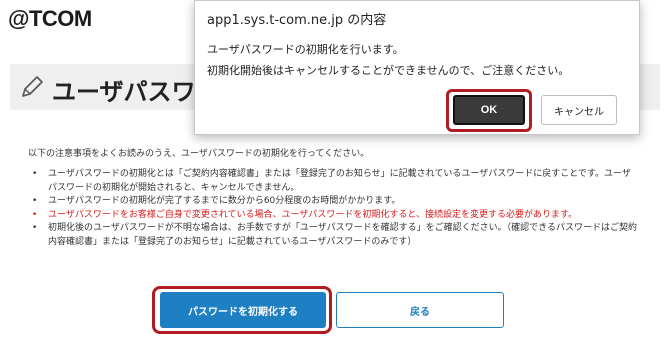 Image resolution: width=668 pixels, height=362 pixels. Describe the element at coordinates (388, 70) in the screenshot. I see `dialog-message-line2: 初期化開始後はキャンセルすることができませんので、ご注意ください。` at that location.